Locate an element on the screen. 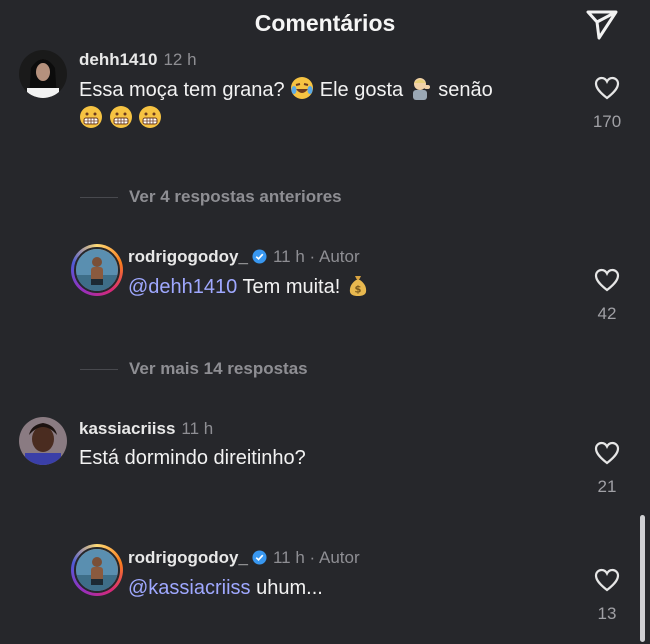 The width and height of the screenshot is (650, 644). like-count: 21 is located at coordinates (607, 486).